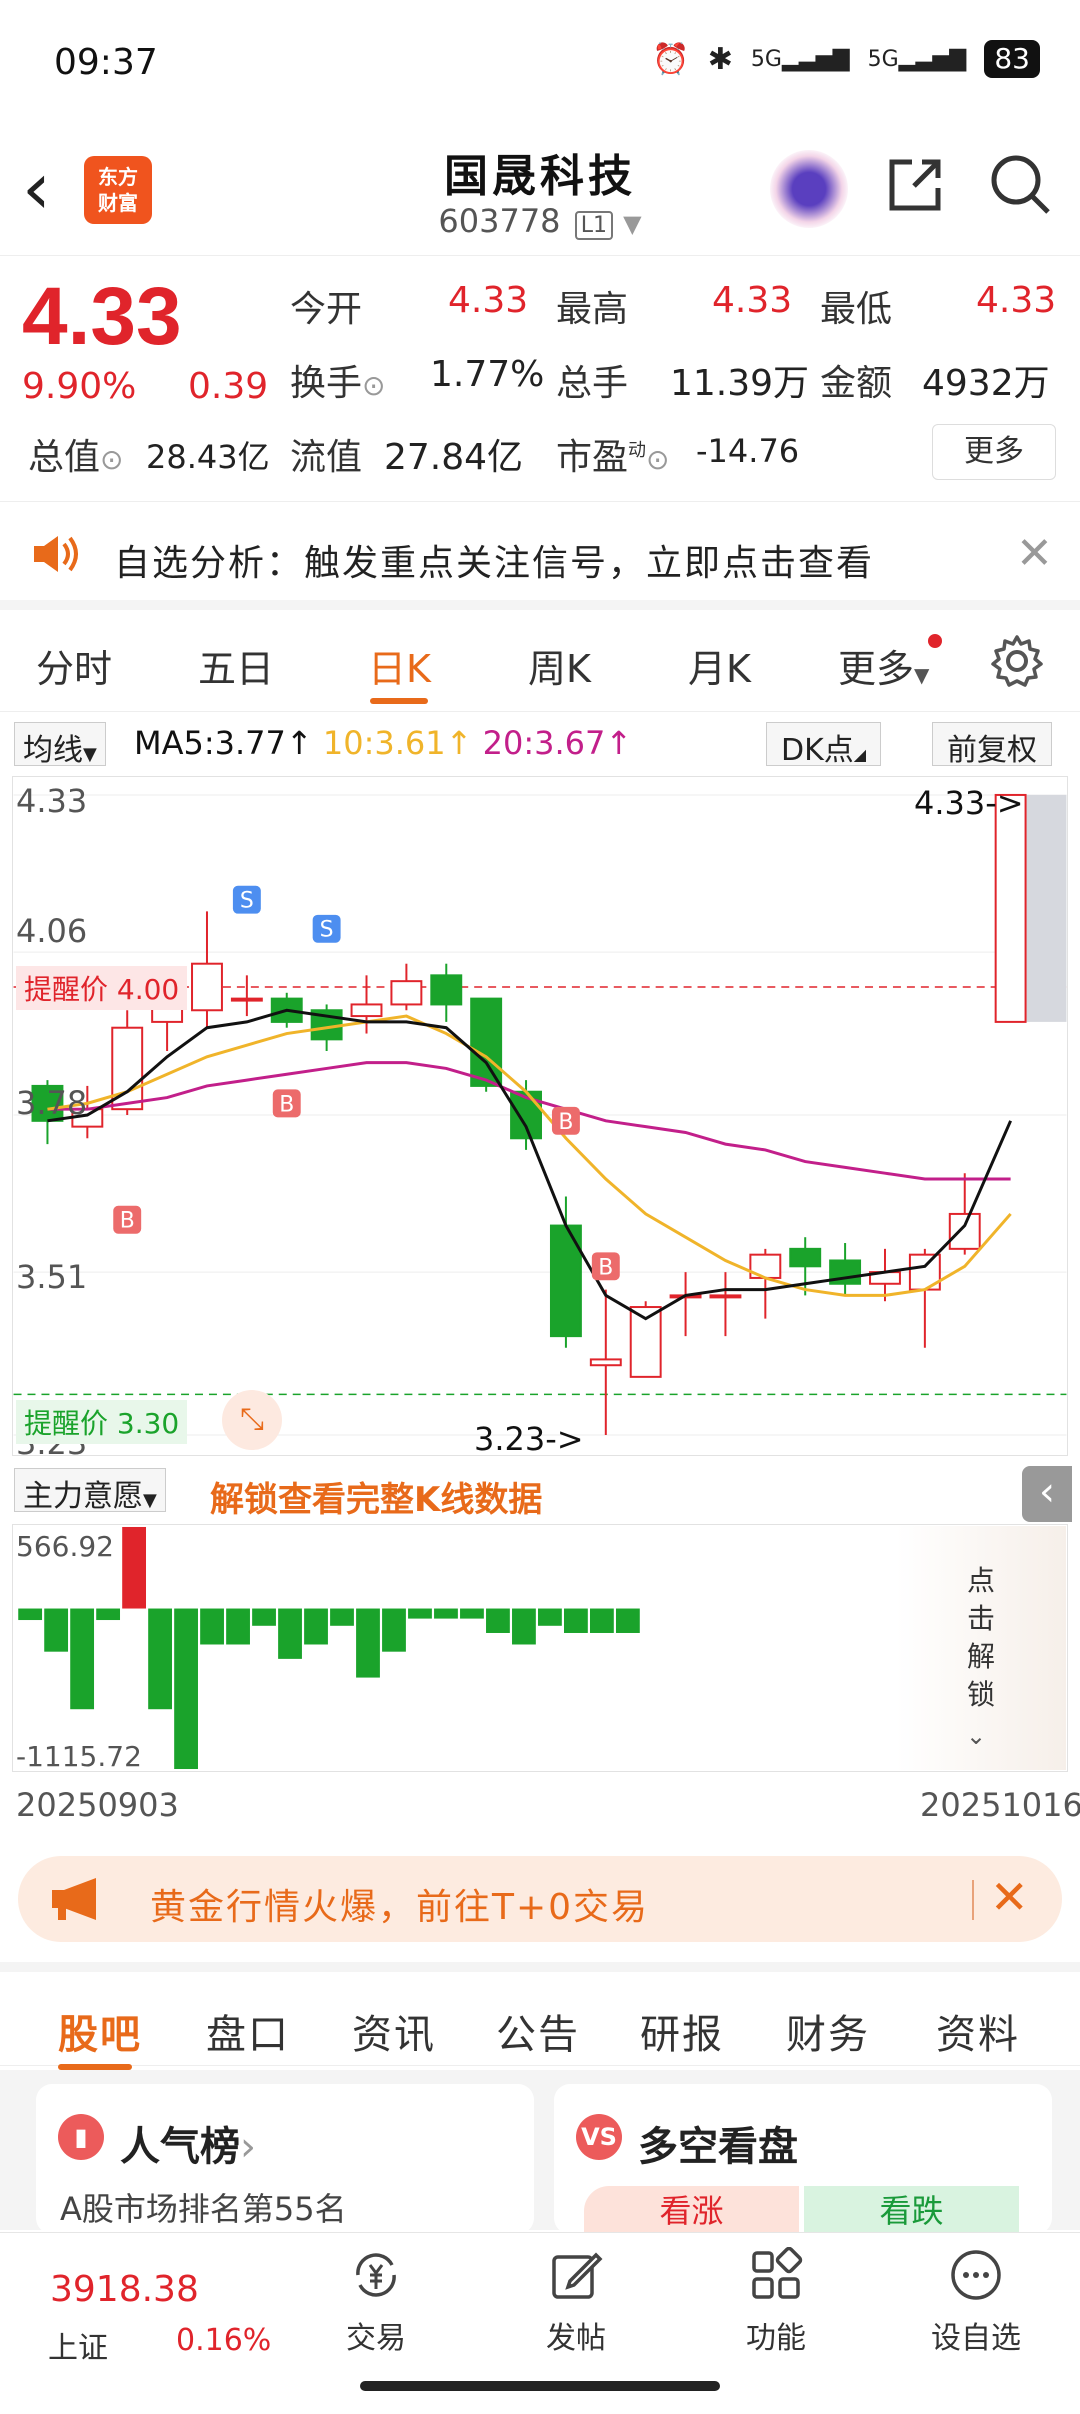 This screenshot has height=2414, width=1080. What do you see at coordinates (1012, 59) in the screenshot?
I see `battery-icon: 83` at bounding box center [1012, 59].